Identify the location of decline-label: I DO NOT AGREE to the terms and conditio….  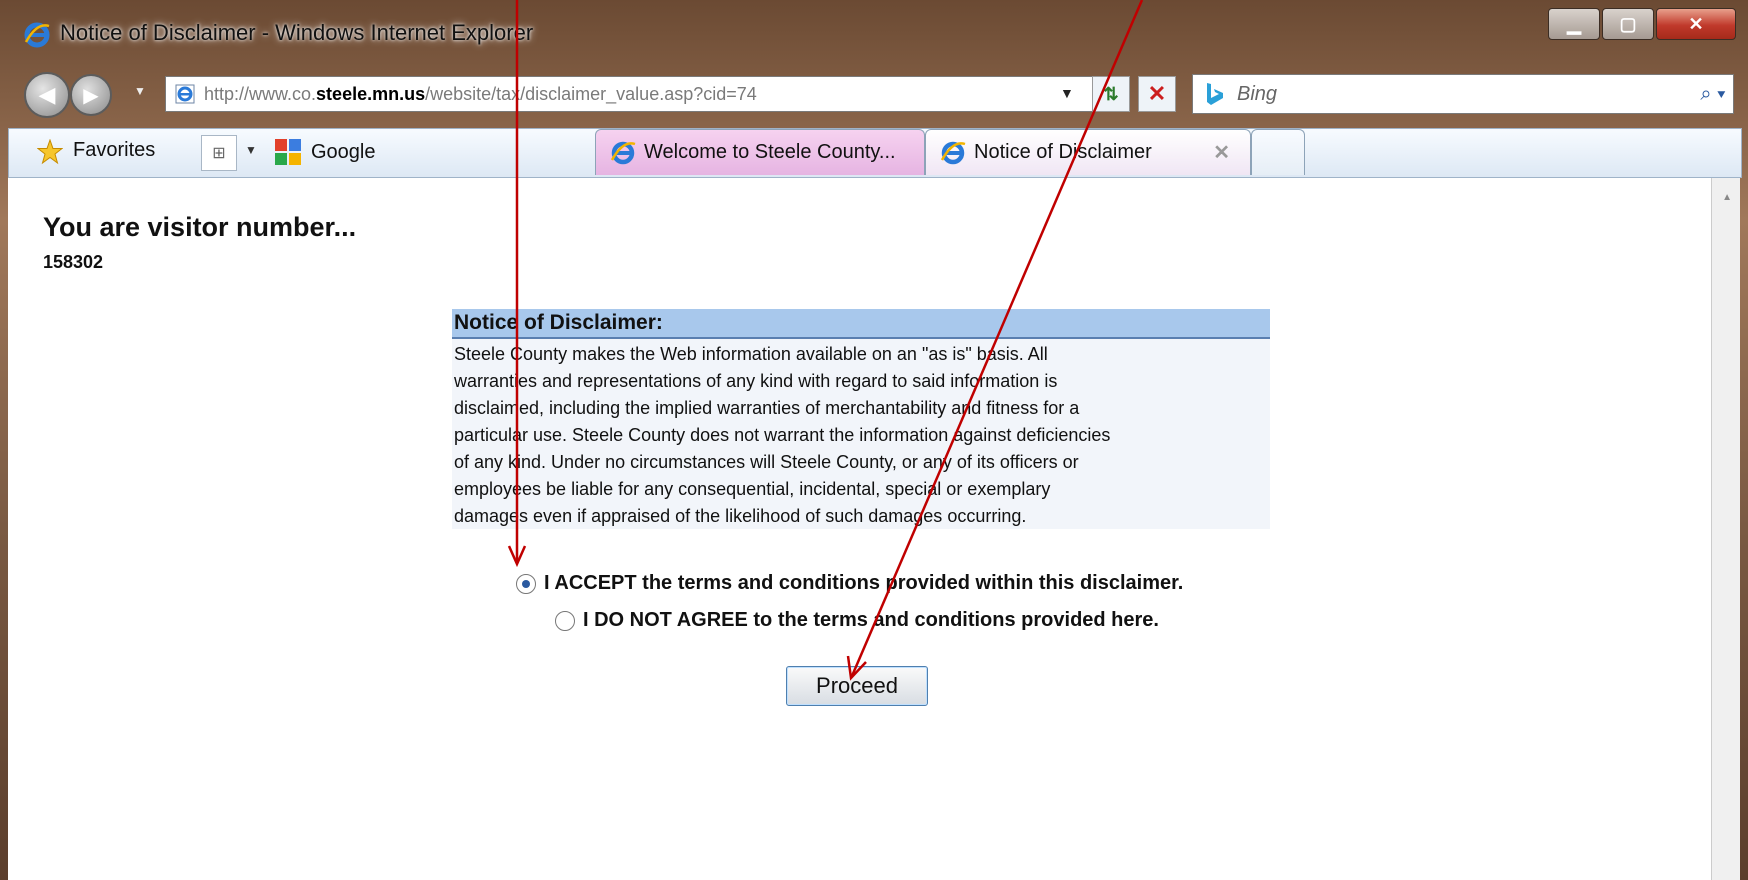
(871, 620).